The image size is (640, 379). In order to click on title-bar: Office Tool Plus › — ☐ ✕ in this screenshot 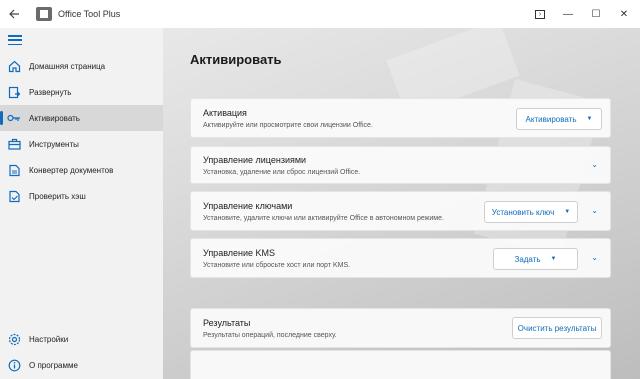, I will do `click(320, 14)`.